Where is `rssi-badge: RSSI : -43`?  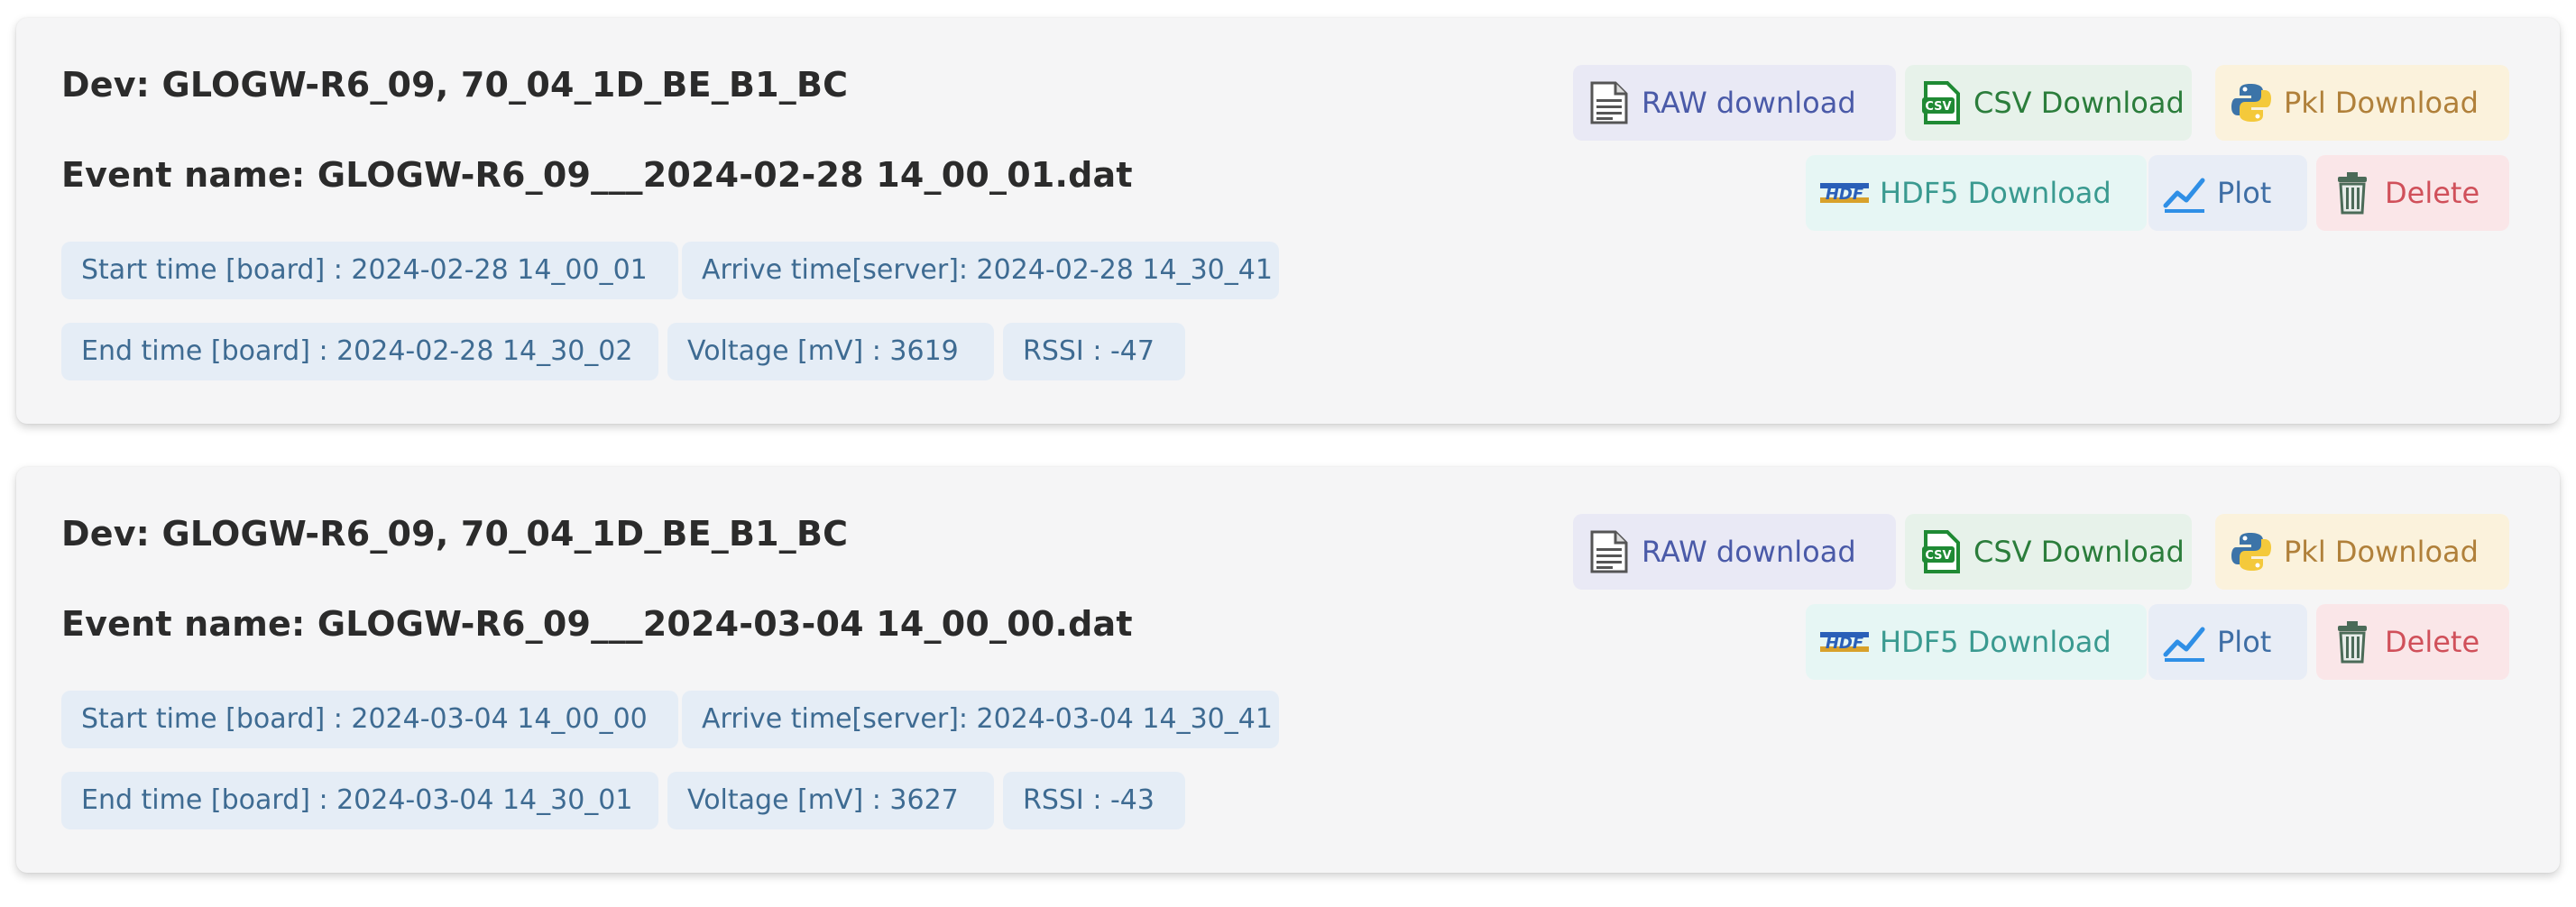
rssi-badge: RSSI : -43 is located at coordinates (1094, 800).